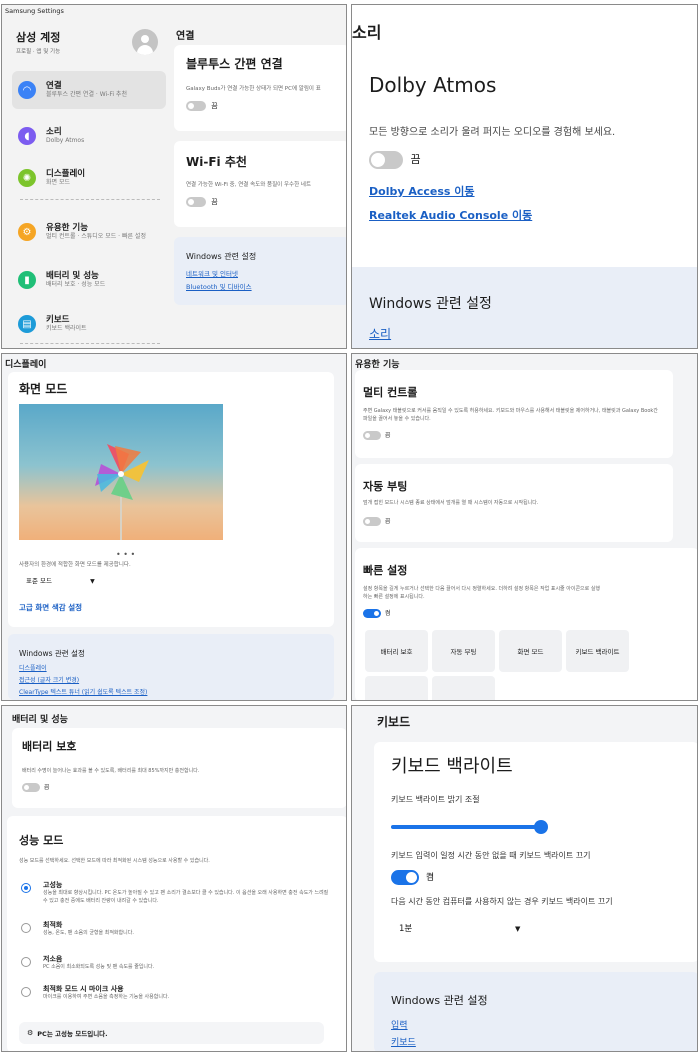 This screenshot has width=700, height=1059. I want to click on sound-icon: ◖, so click(27, 136).